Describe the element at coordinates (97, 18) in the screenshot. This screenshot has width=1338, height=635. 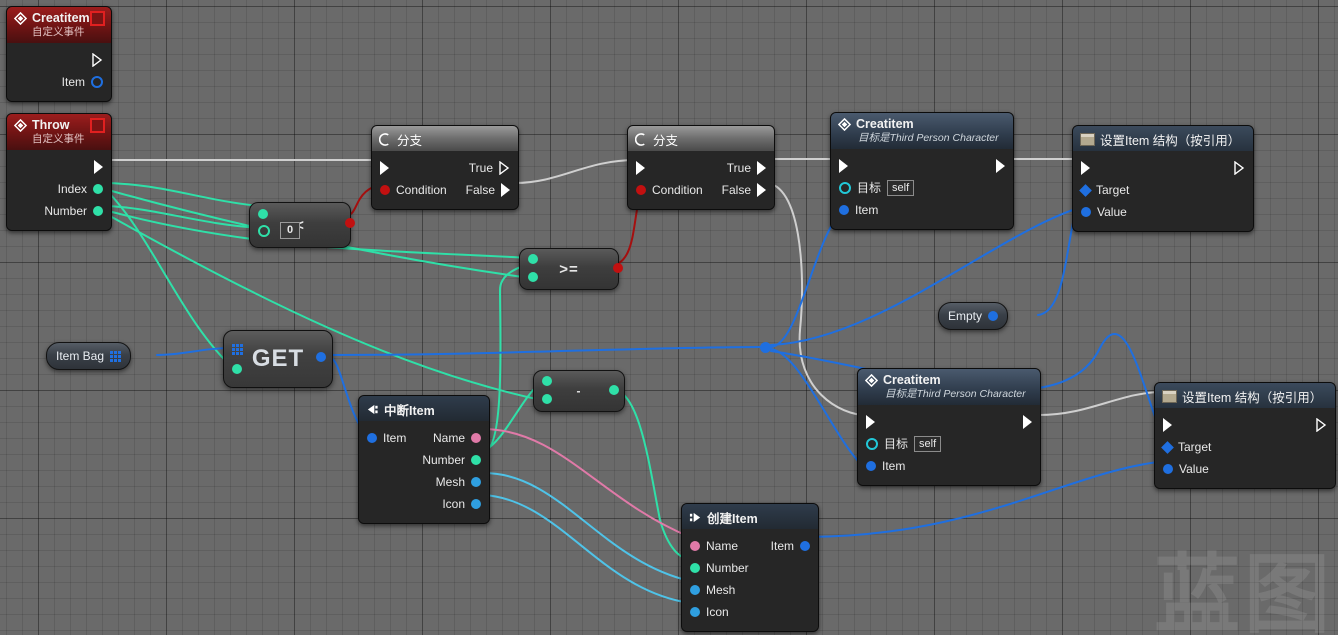
I see `delete-event-icon` at that location.